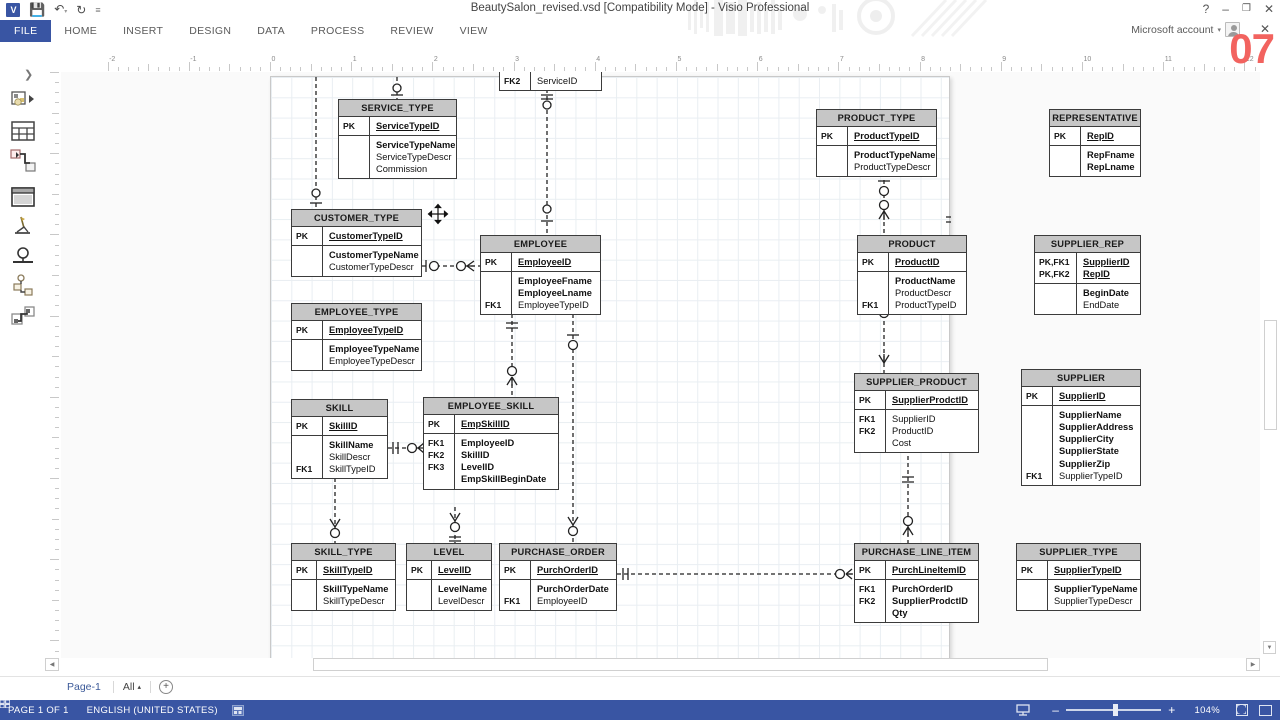 This screenshot has height=720, width=1280. Describe the element at coordinates (1206, 9) in the screenshot. I see `help-icon: ?` at that location.